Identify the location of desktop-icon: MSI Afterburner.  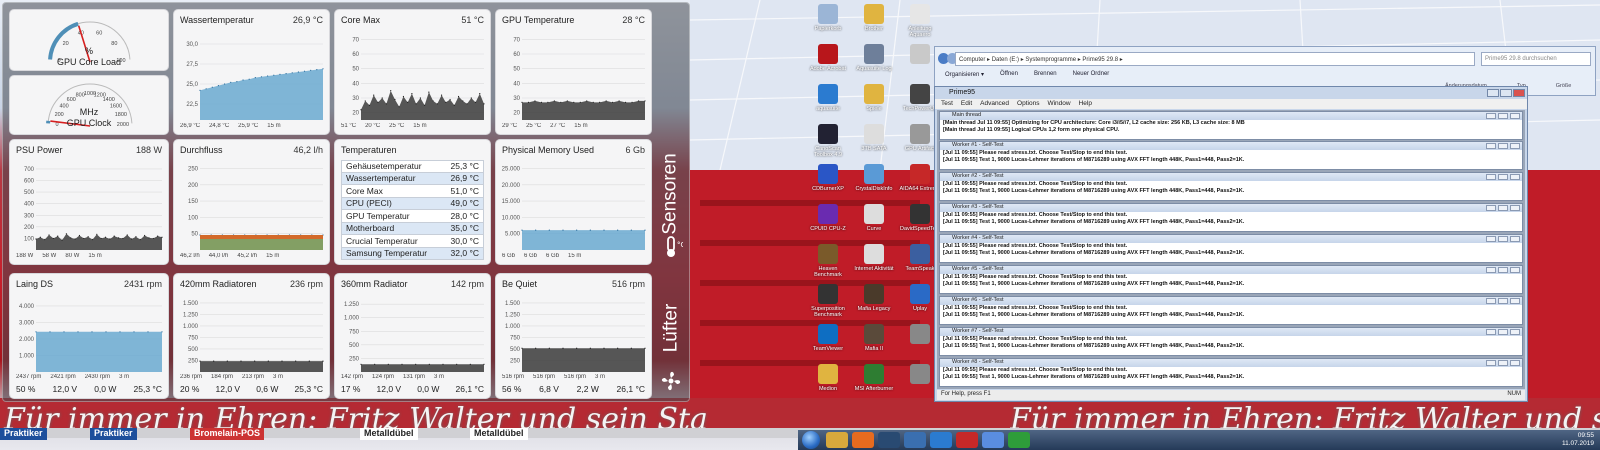
(874, 378).